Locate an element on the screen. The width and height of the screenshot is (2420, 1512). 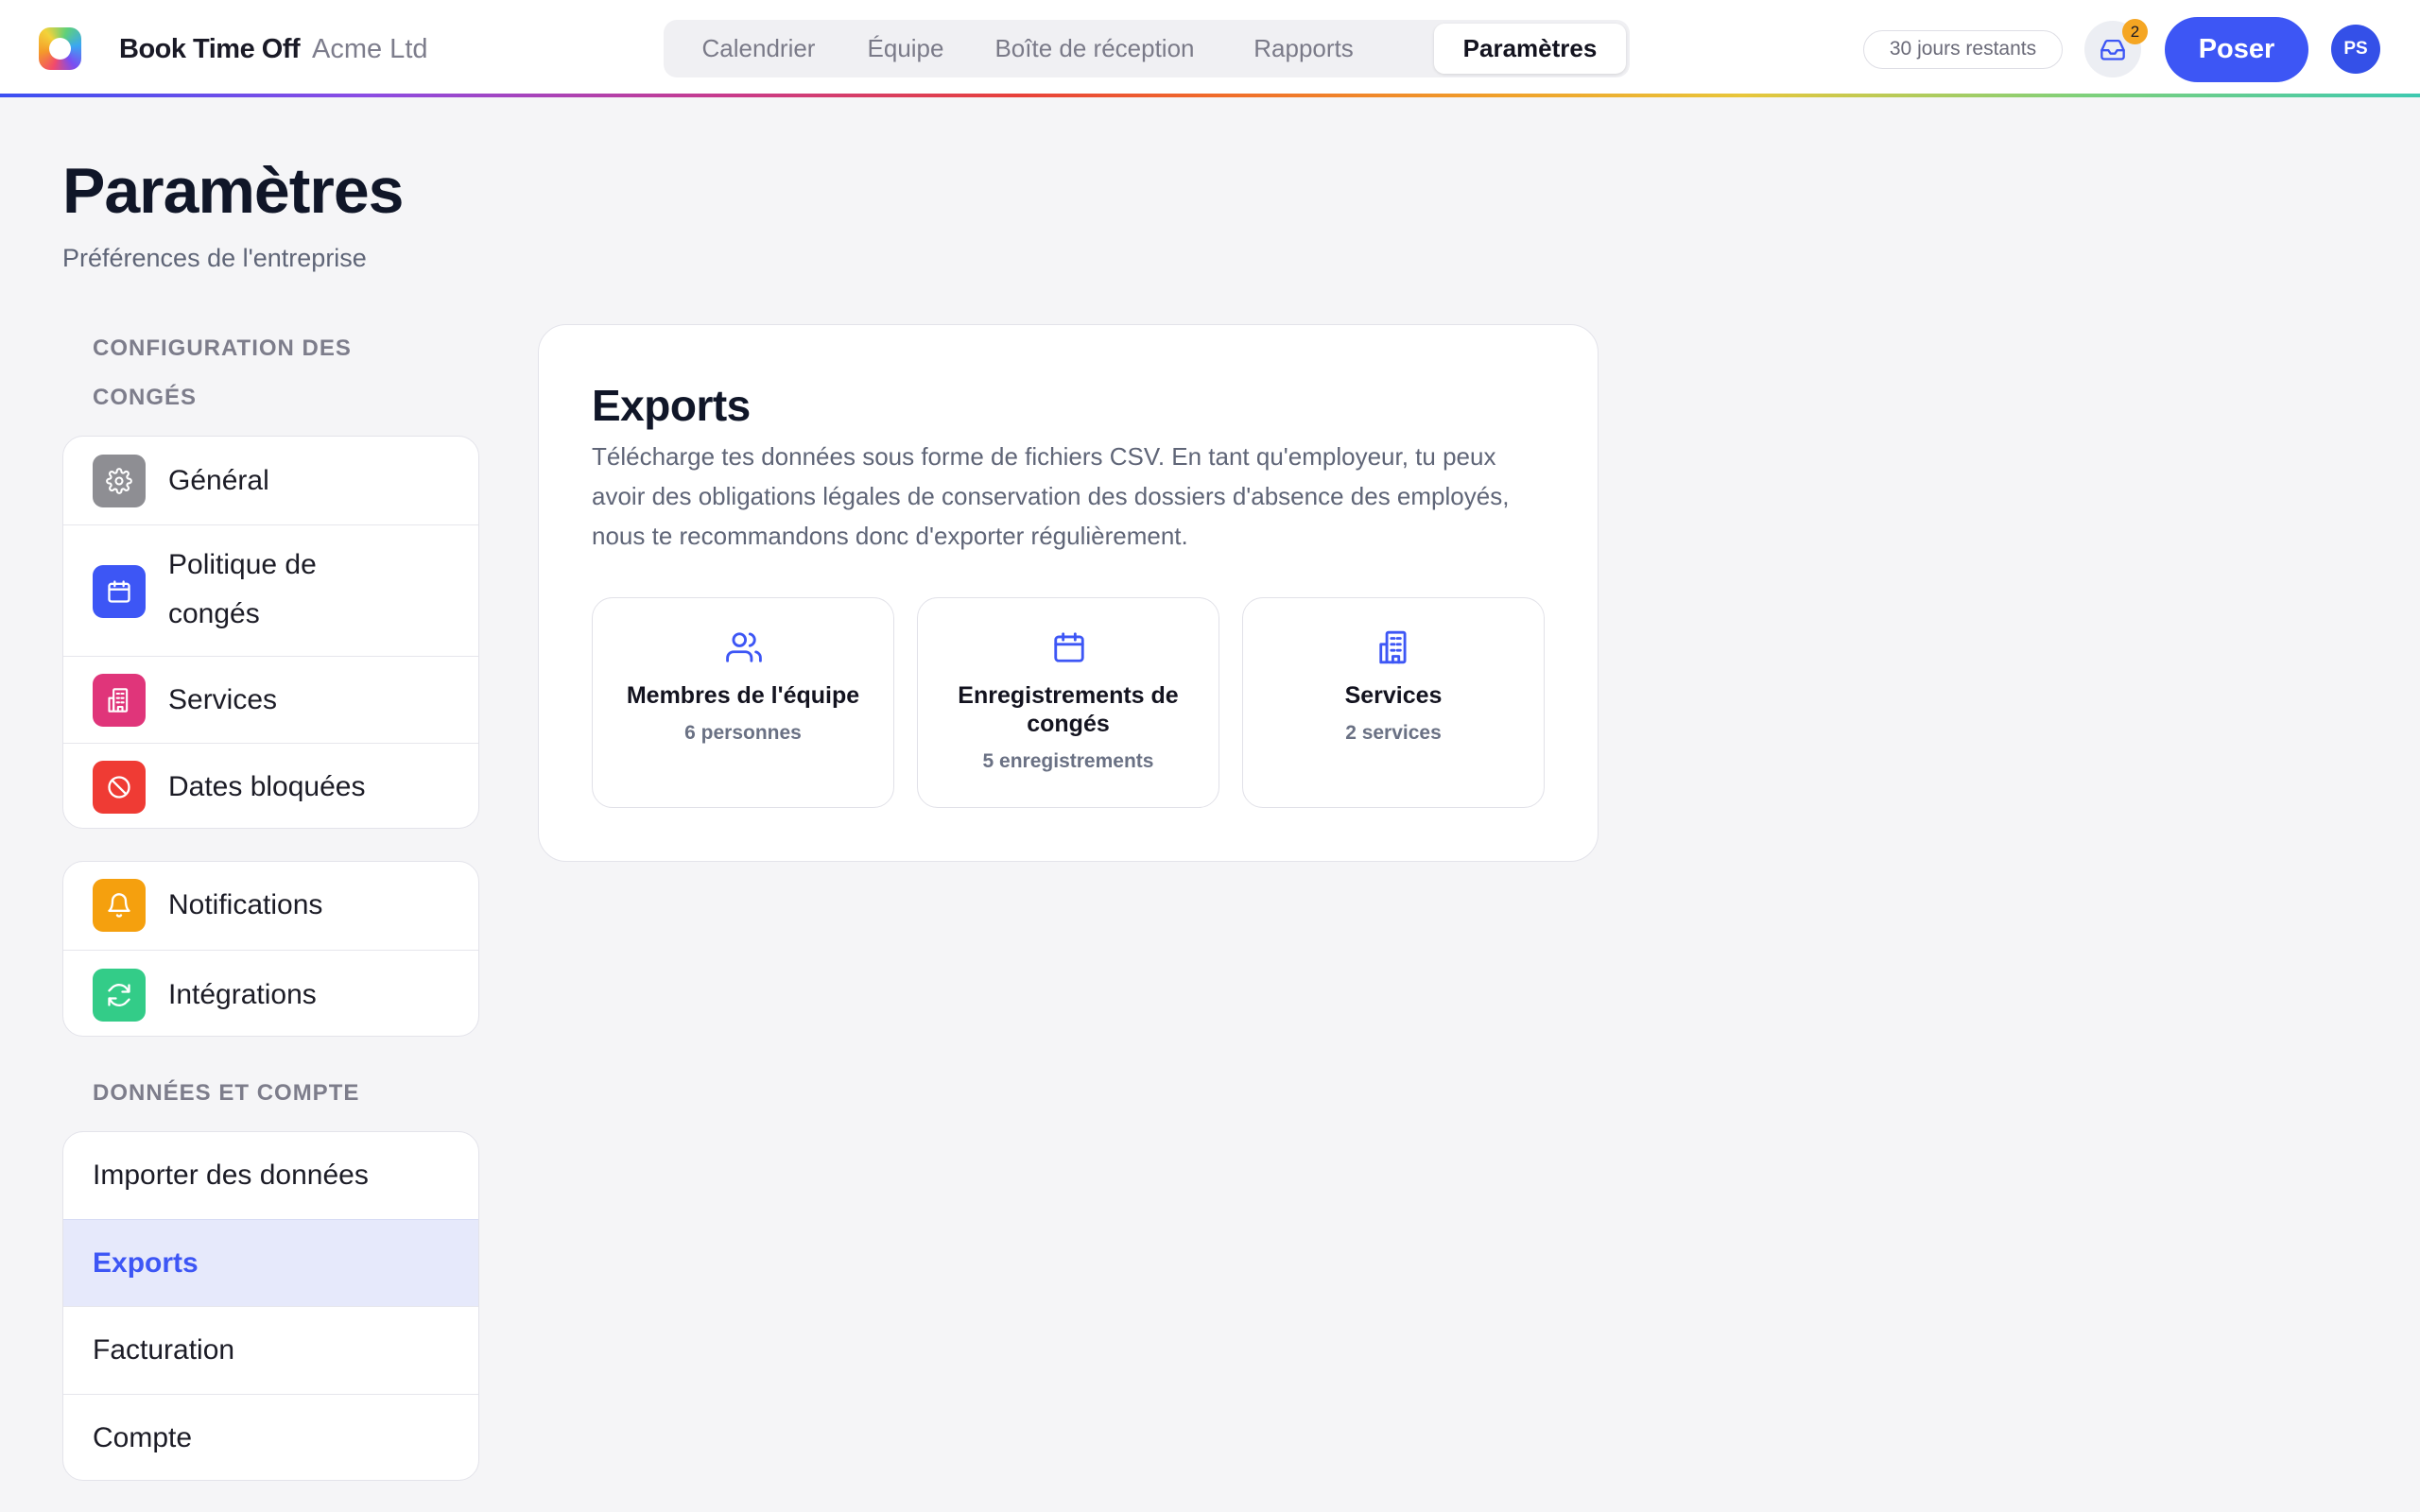
sync-icon is located at coordinates (119, 995).